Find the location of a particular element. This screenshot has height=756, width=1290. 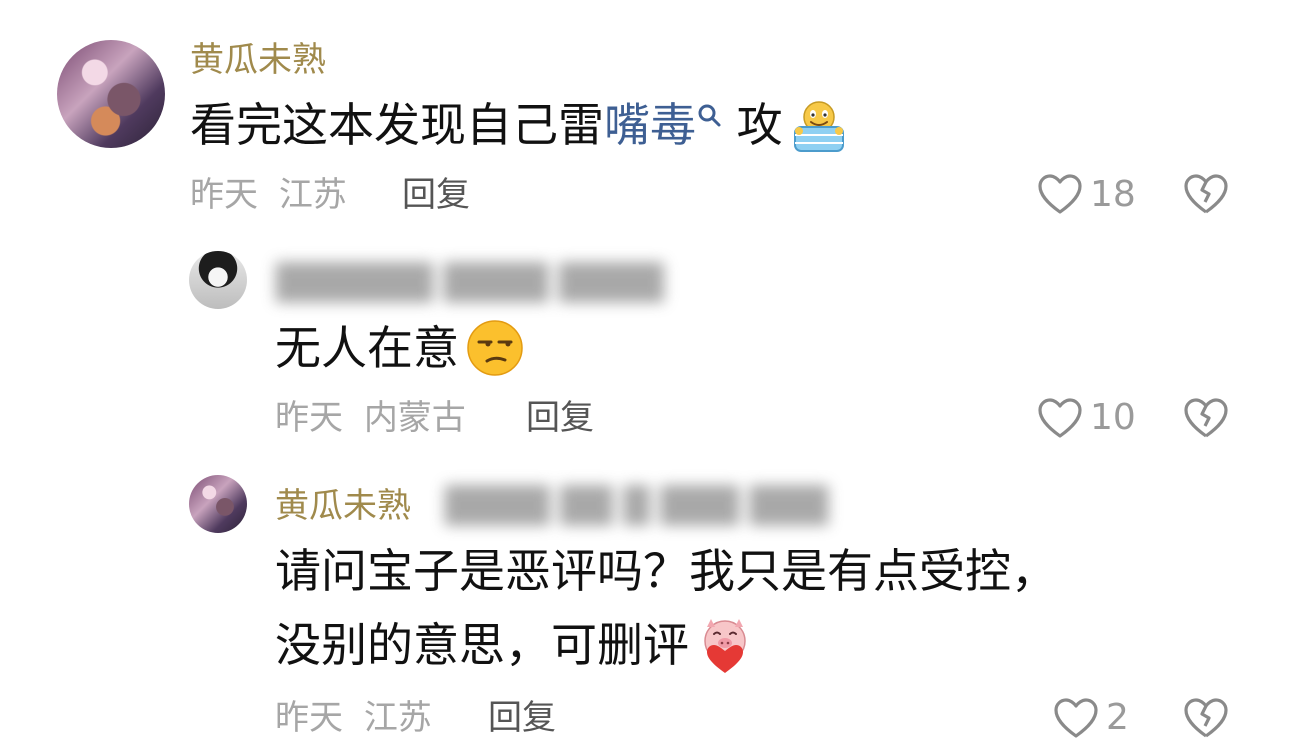

keyword-link: 嘴毒 is located at coordinates (650, 125).